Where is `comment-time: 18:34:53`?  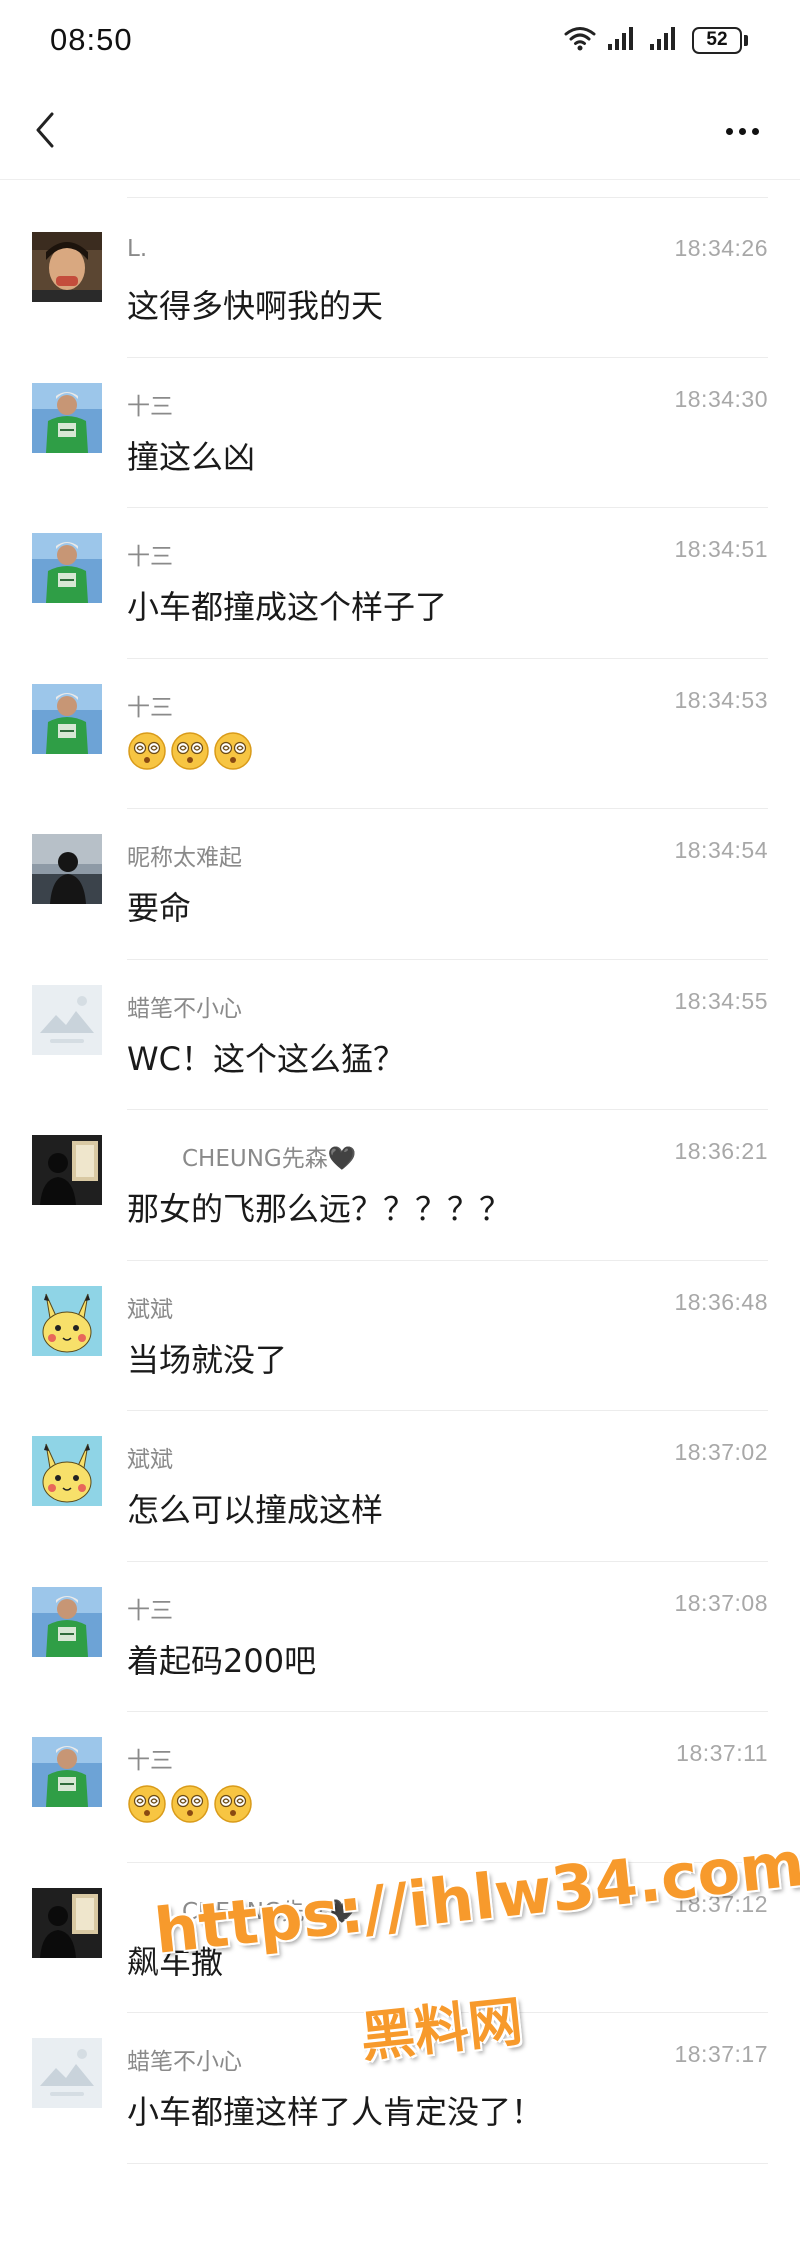
comment-time: 18:34:53 is located at coordinates (721, 699).